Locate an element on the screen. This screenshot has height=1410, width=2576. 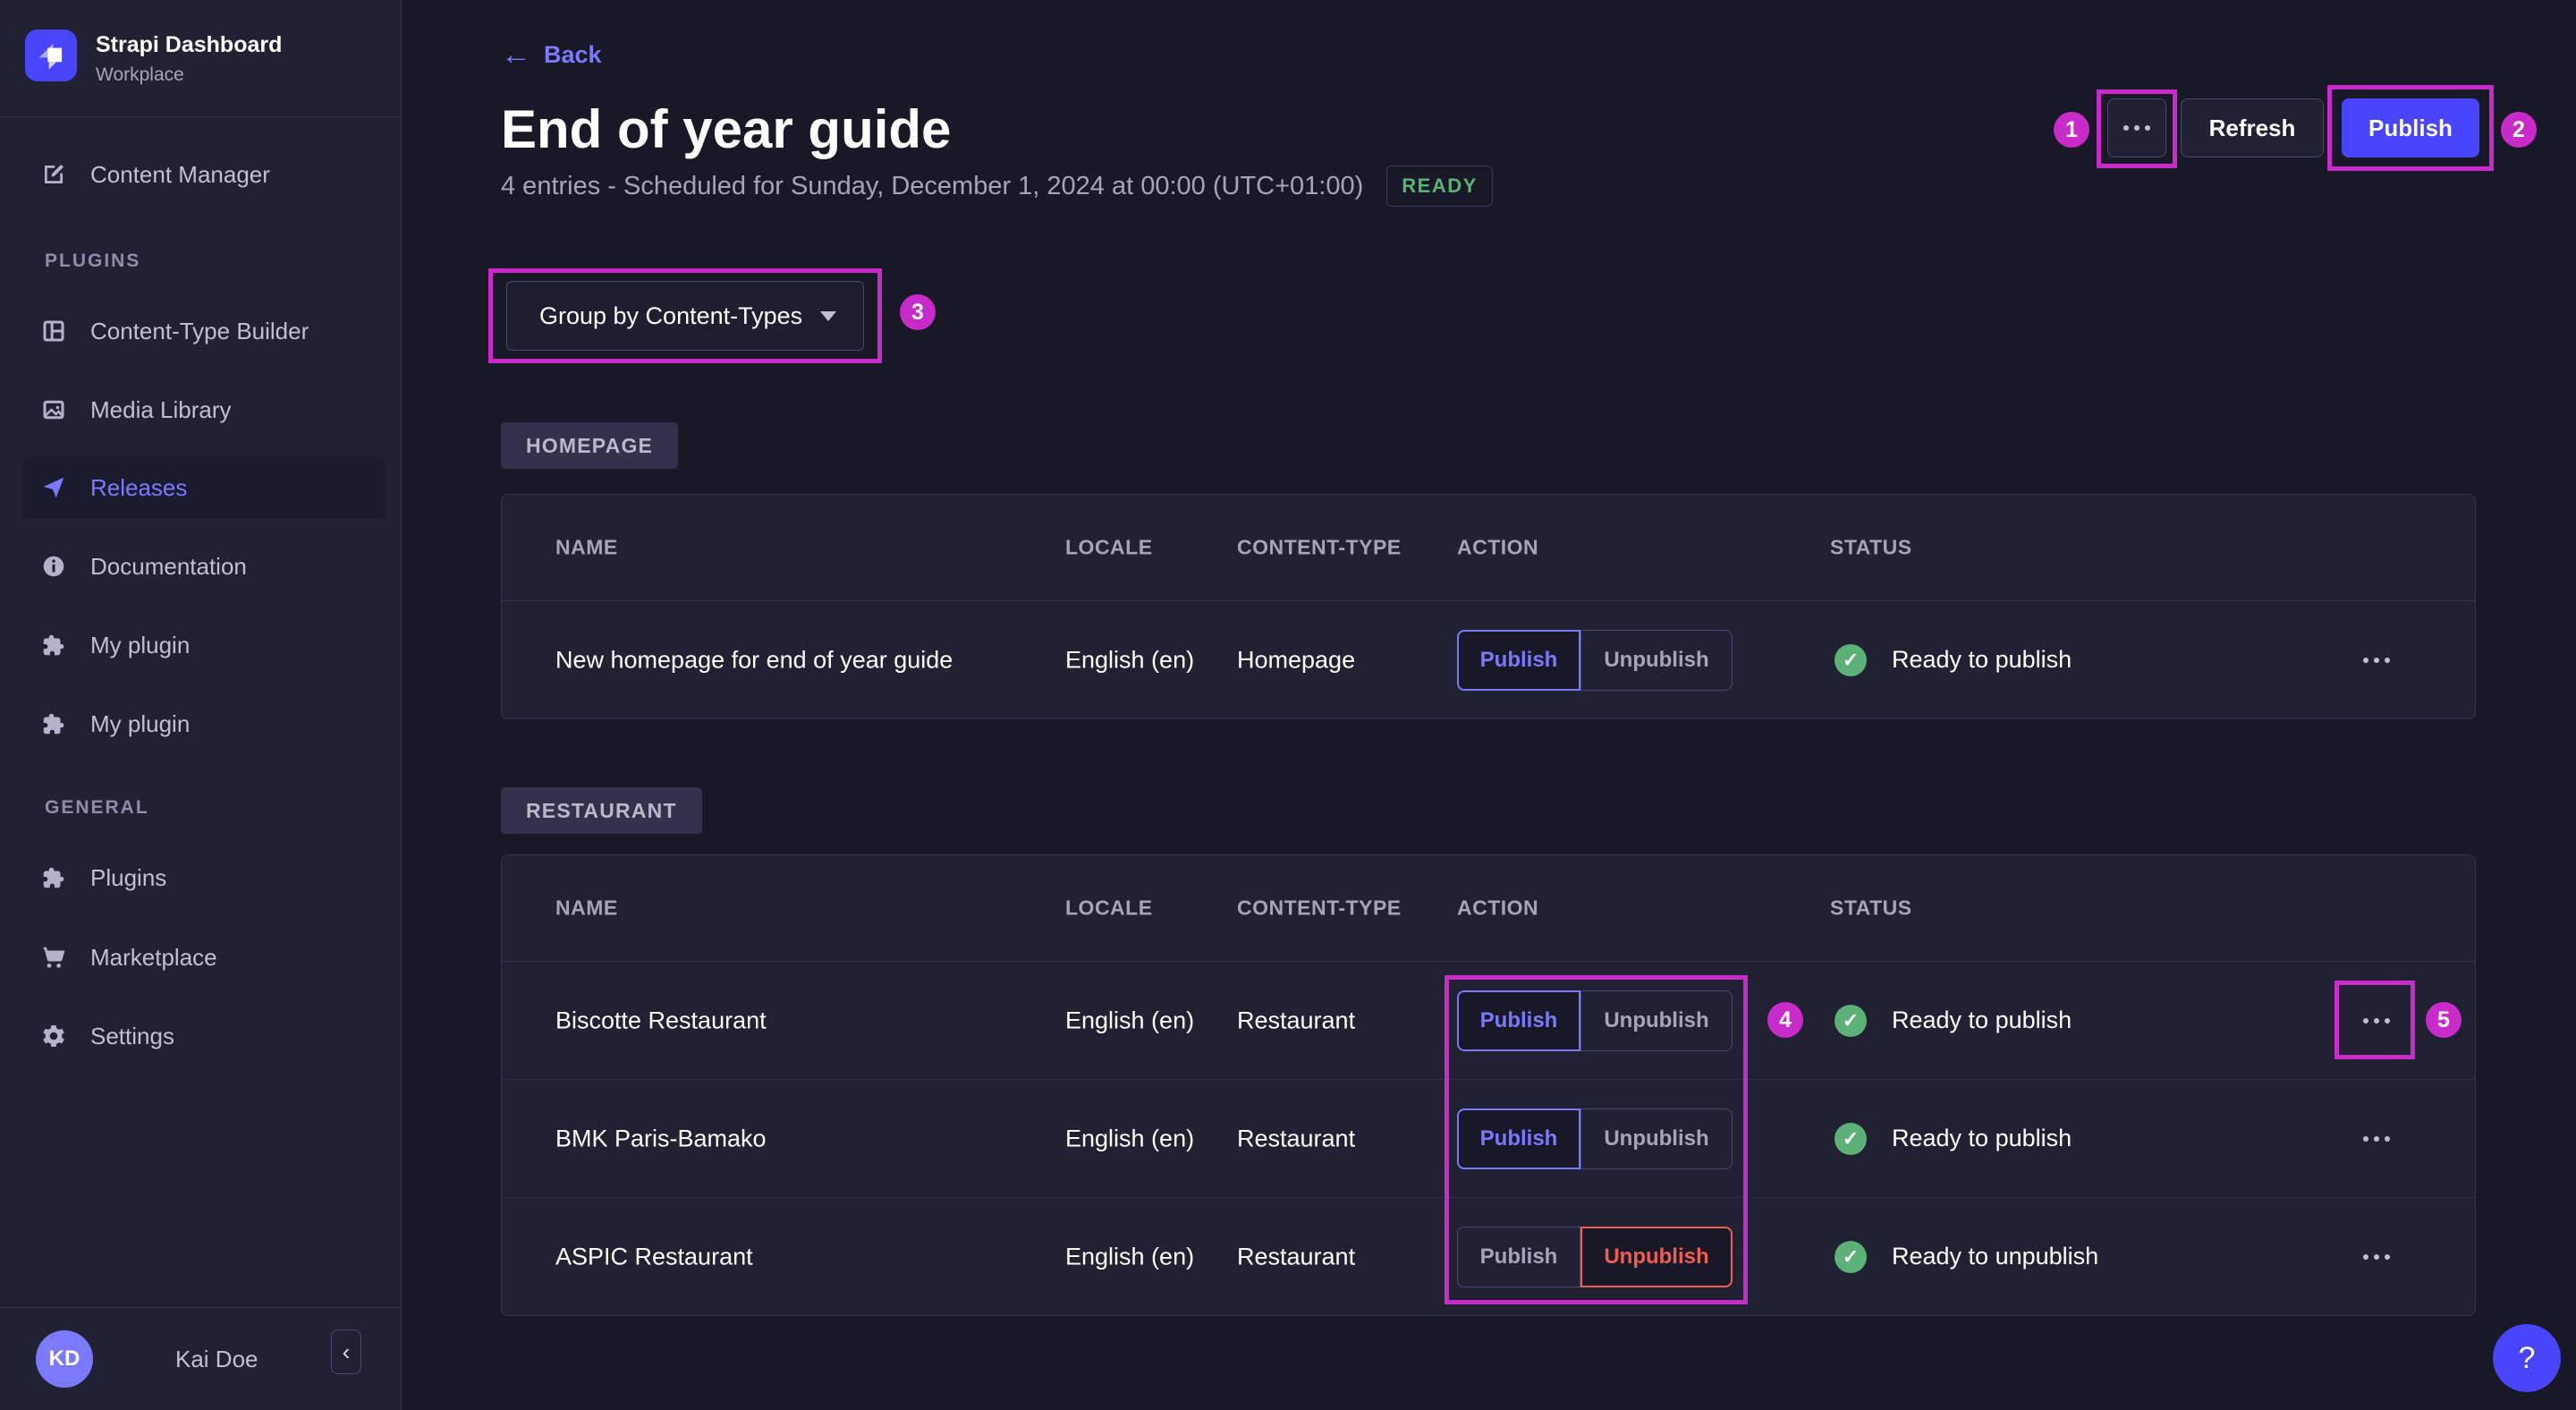
column-header-status: STATUS is located at coordinates (1871, 547).